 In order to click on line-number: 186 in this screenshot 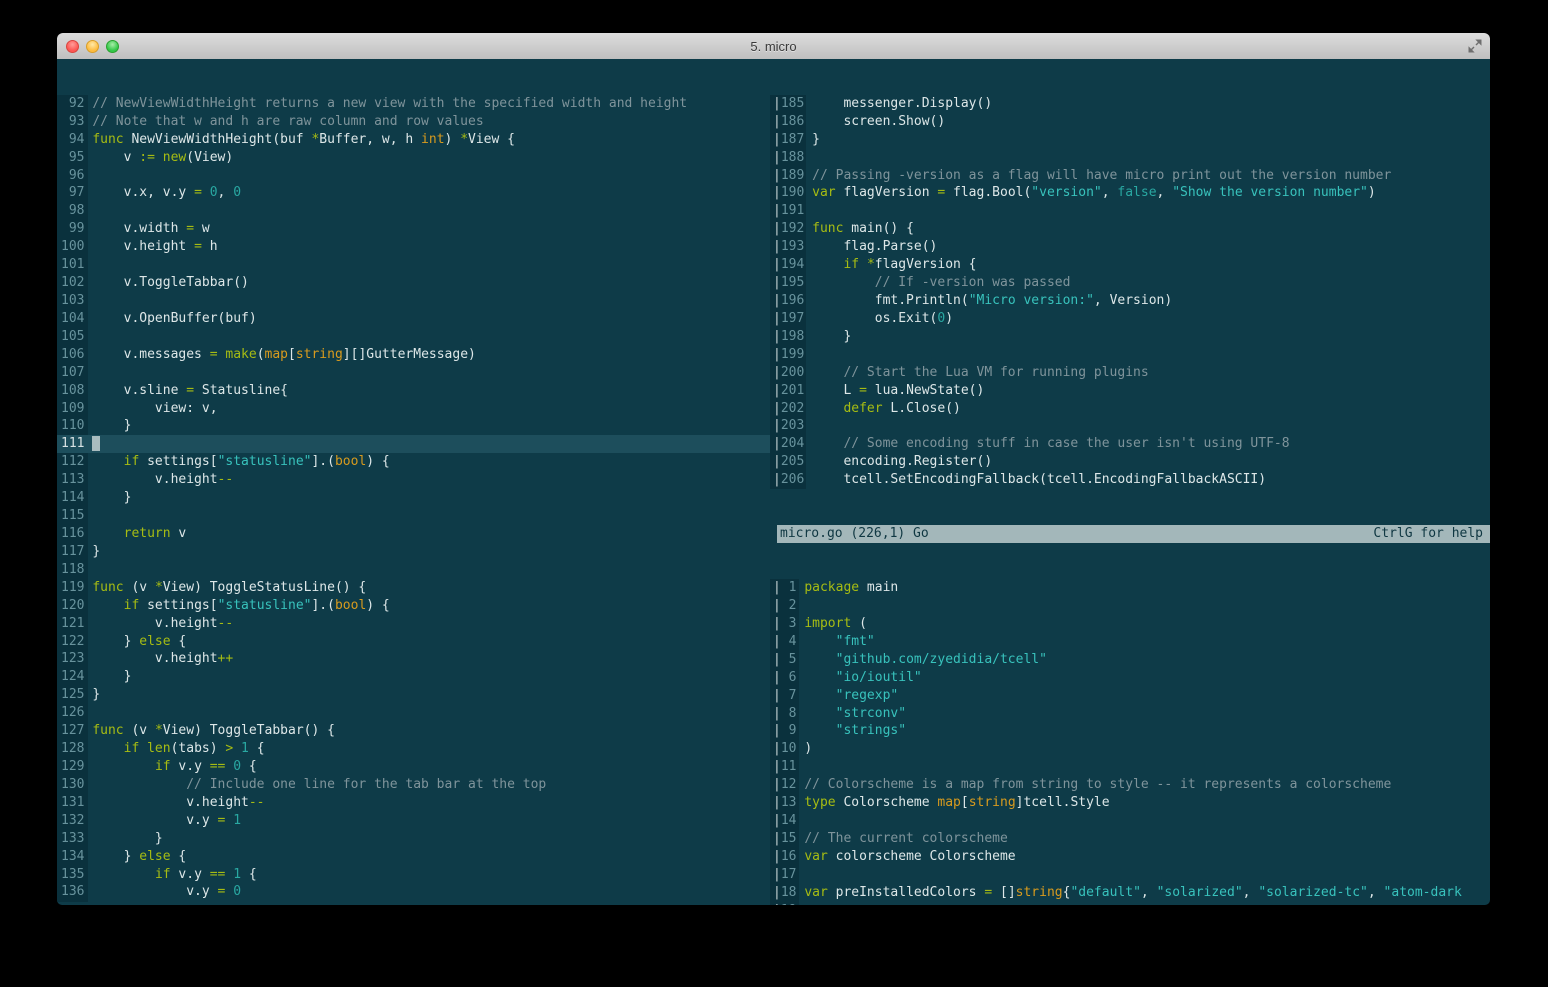, I will do `click(796, 121)`.